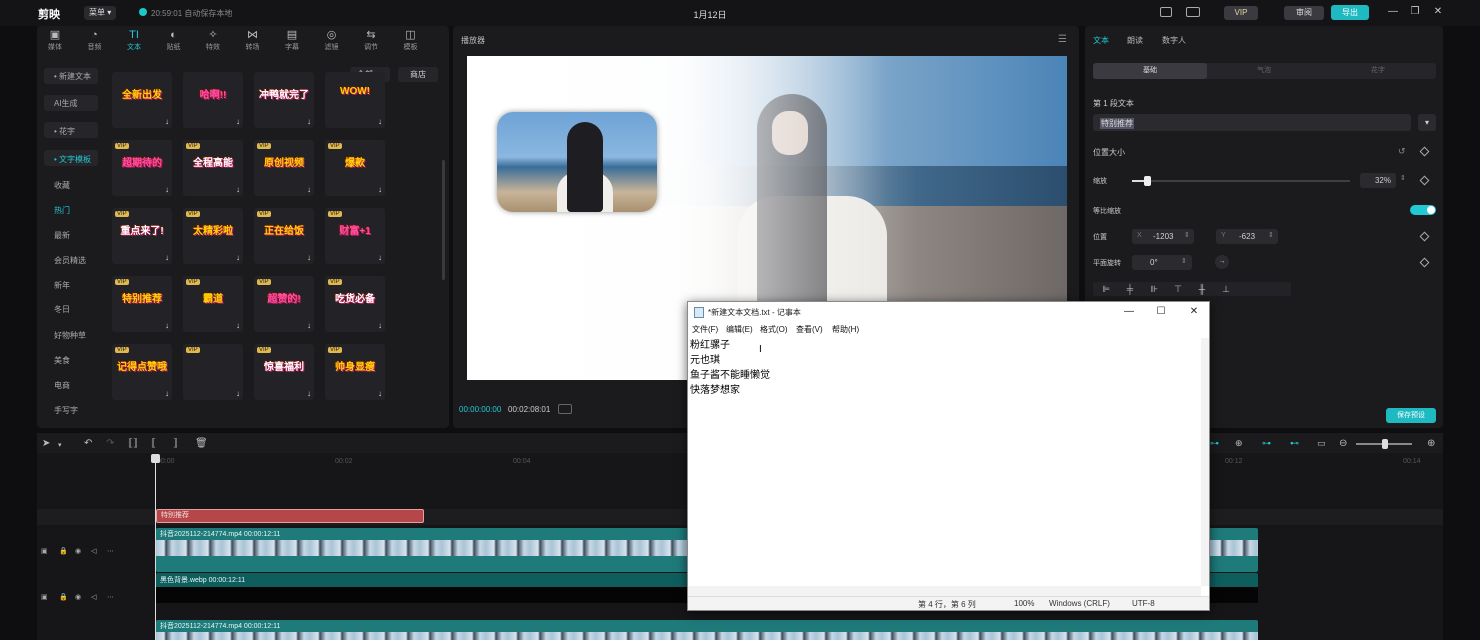 Image resolution: width=1480 pixels, height=640 pixels. What do you see at coordinates (1252, 122) in the screenshot?
I see `text-input` at bounding box center [1252, 122].